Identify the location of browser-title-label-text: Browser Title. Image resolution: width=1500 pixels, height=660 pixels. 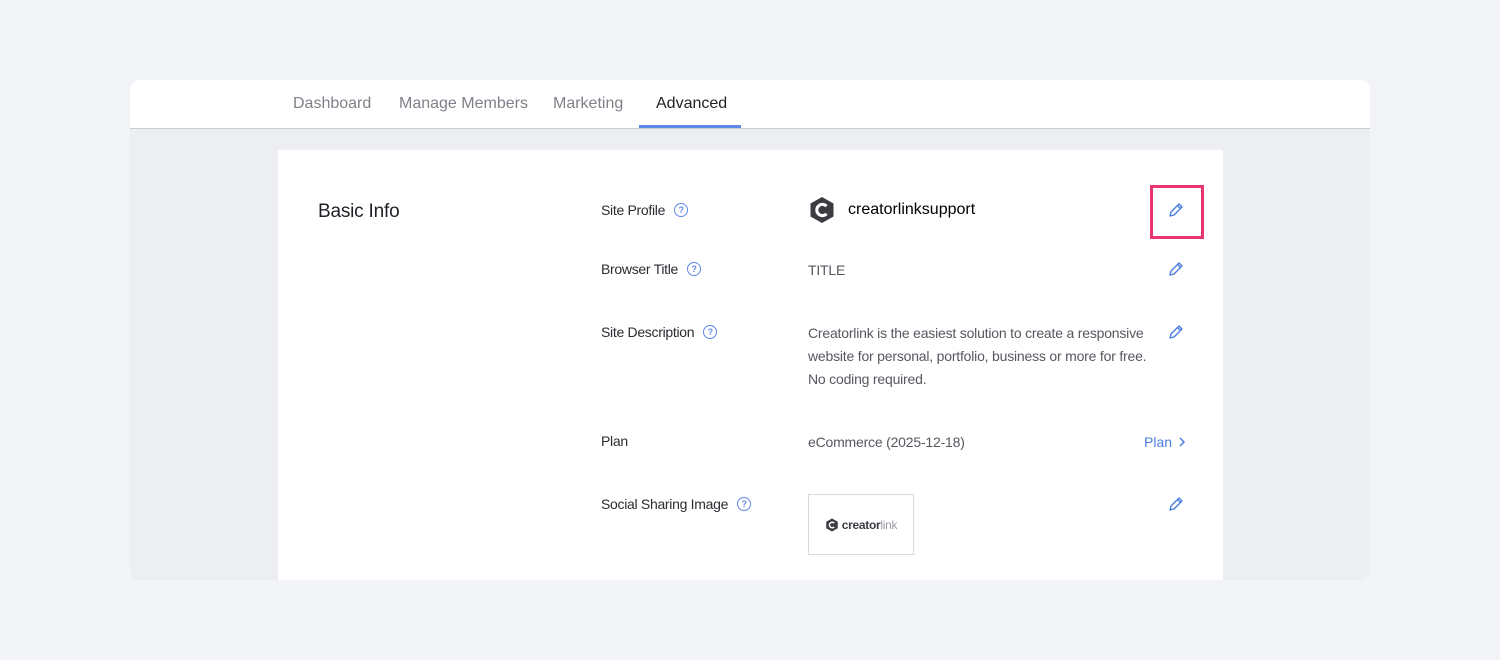
(640, 269).